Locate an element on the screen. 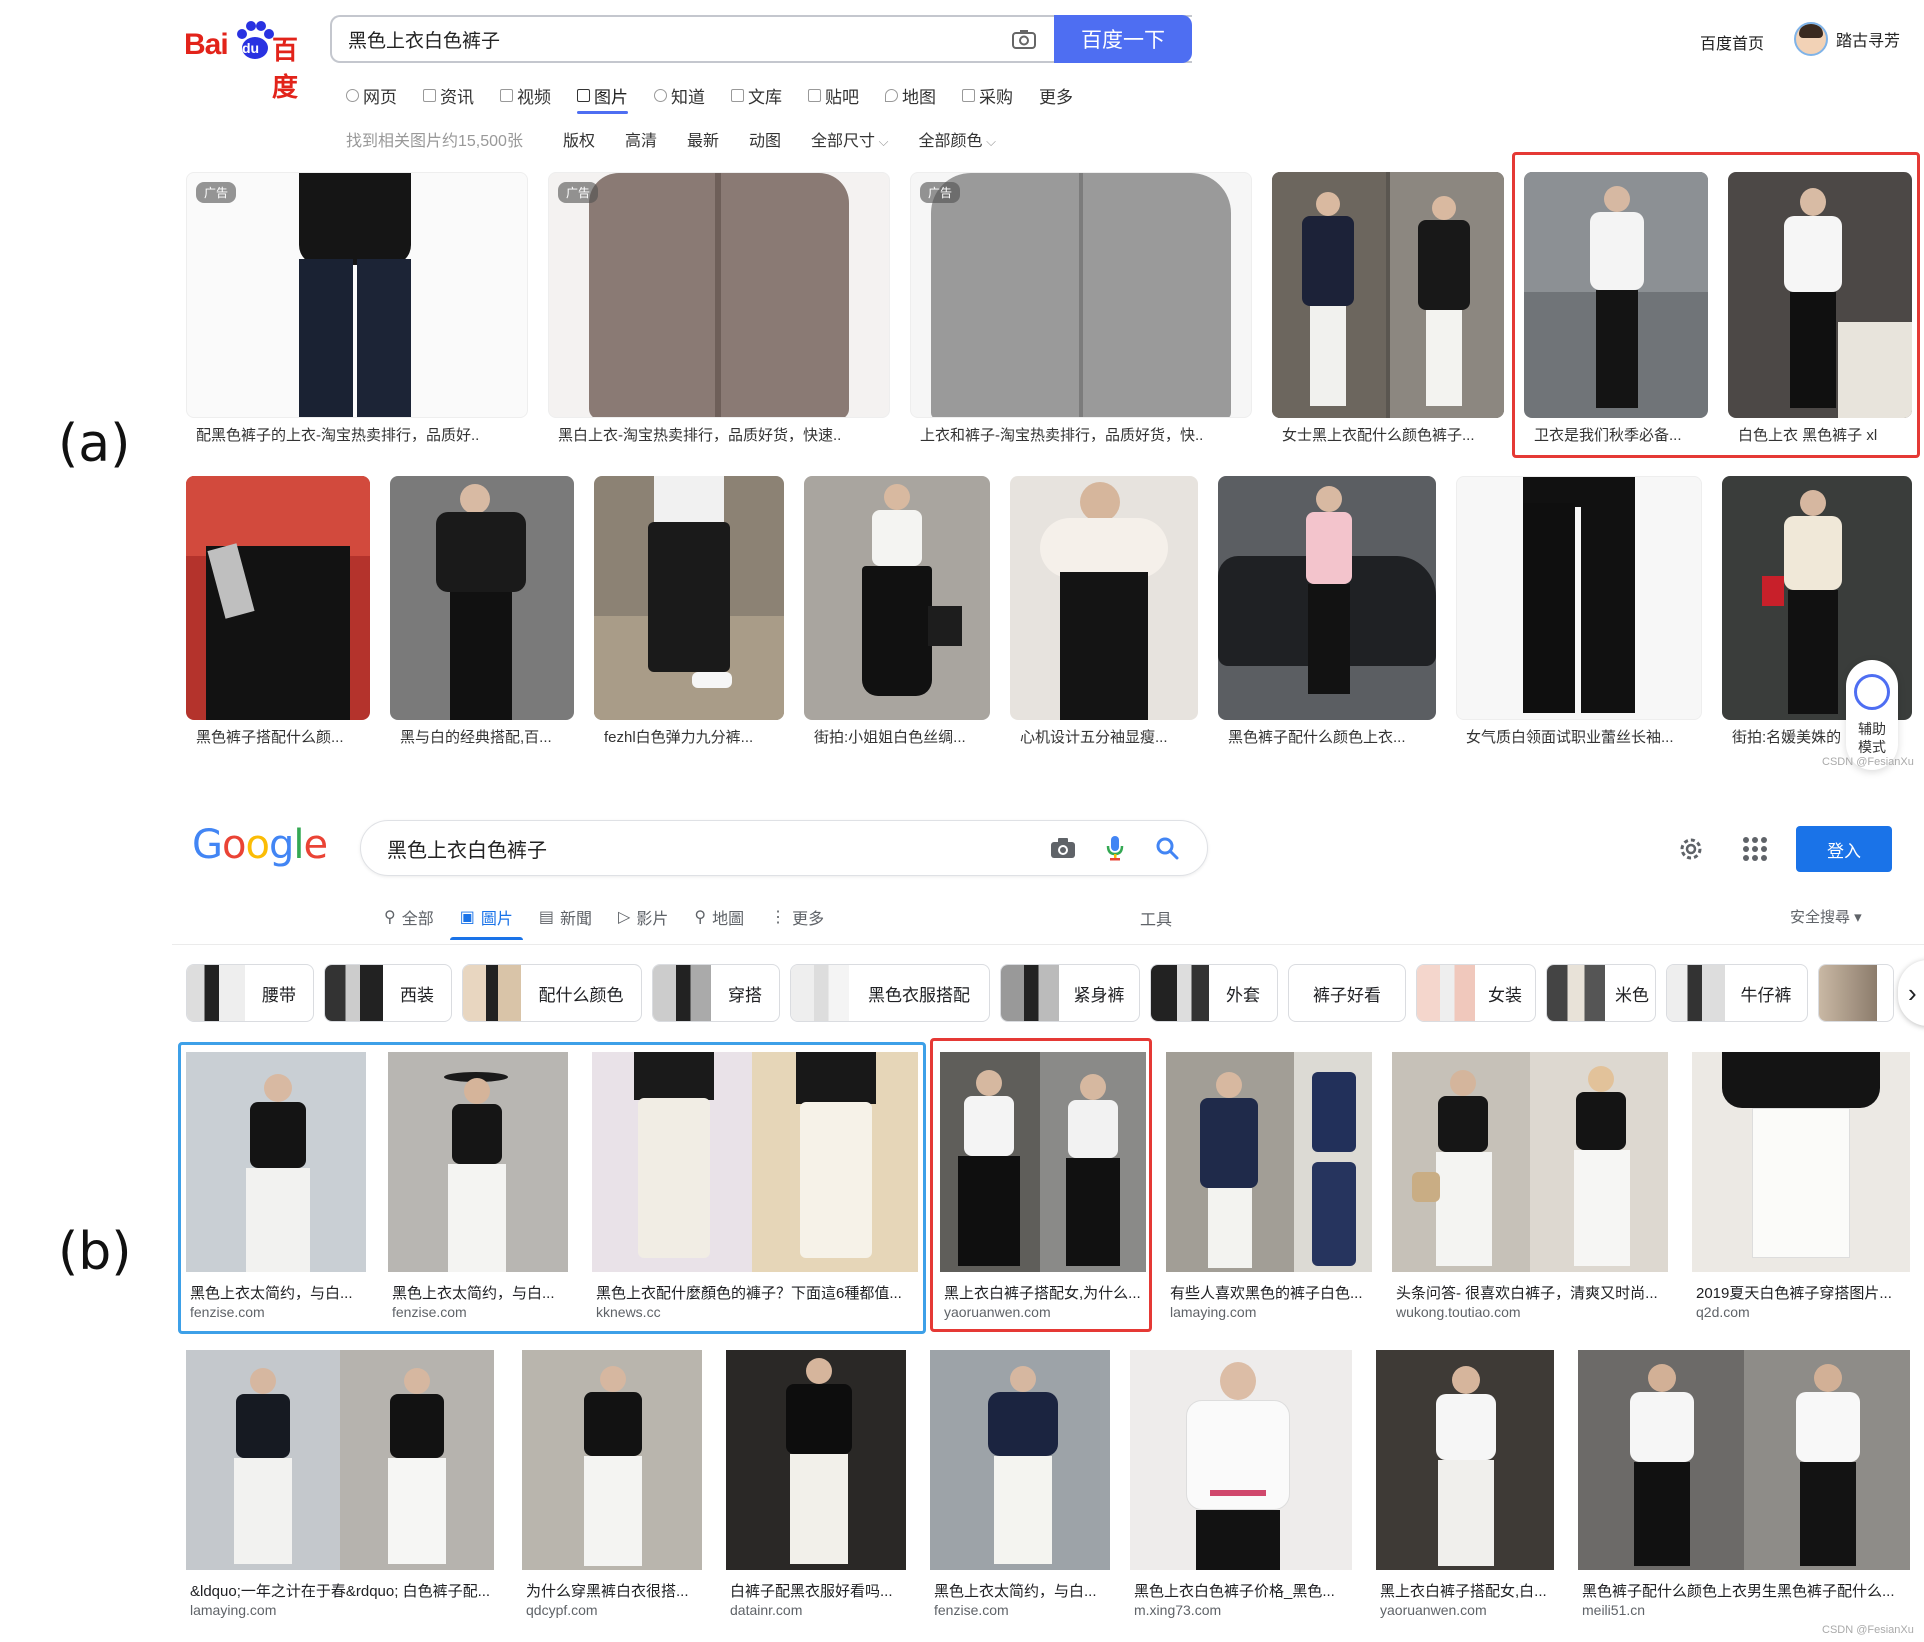  filter-hd: 高清 is located at coordinates (641, 139).